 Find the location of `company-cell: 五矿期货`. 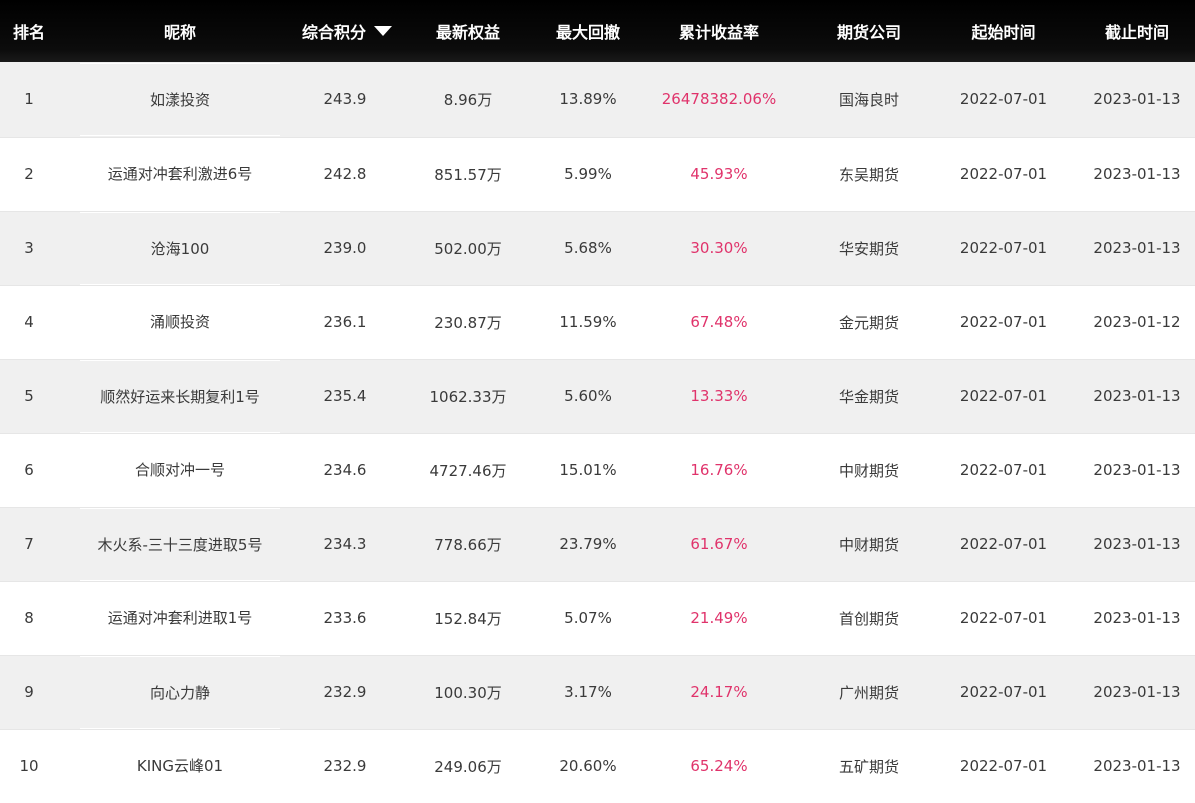

company-cell: 五矿期货 is located at coordinates (868, 766).